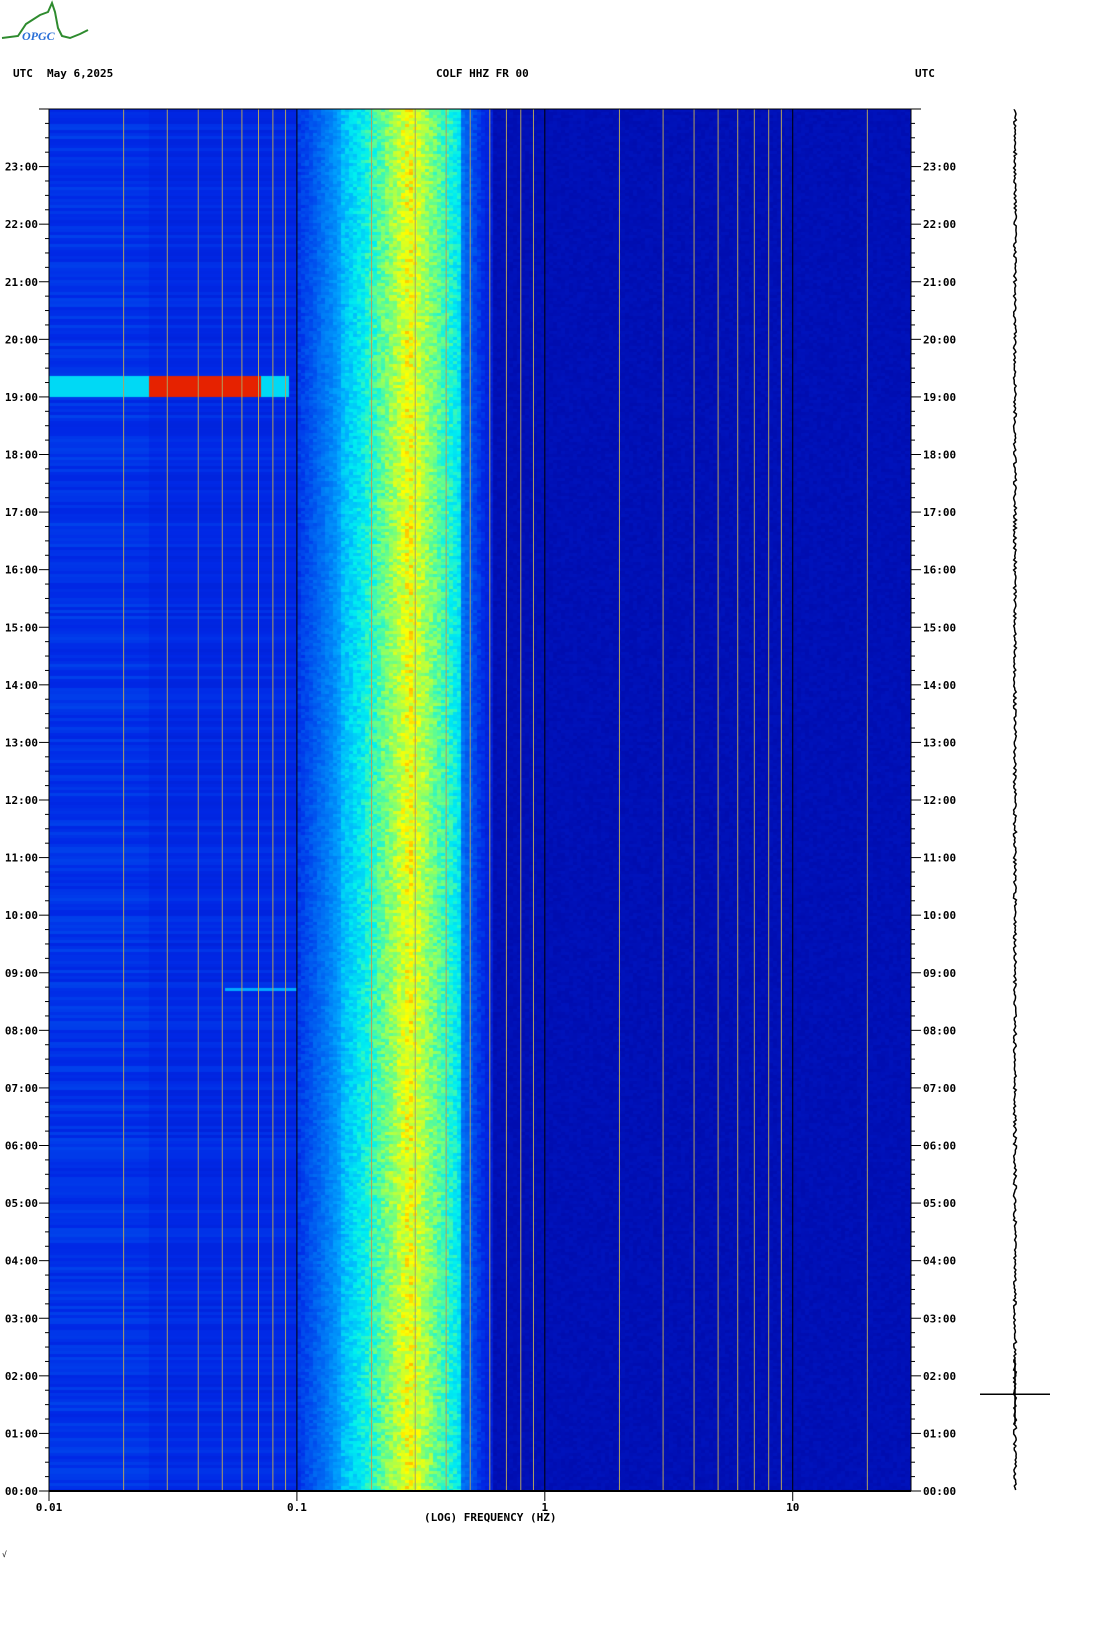 This screenshot has width=1102, height=1634. I want to click on y-tick-label-right: 12:00, so click(939, 800).